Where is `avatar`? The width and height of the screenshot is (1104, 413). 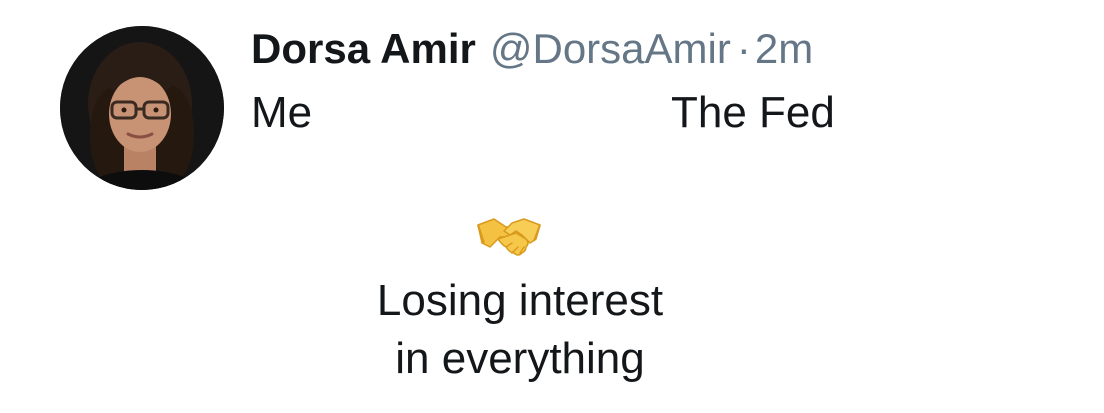 avatar is located at coordinates (142, 108).